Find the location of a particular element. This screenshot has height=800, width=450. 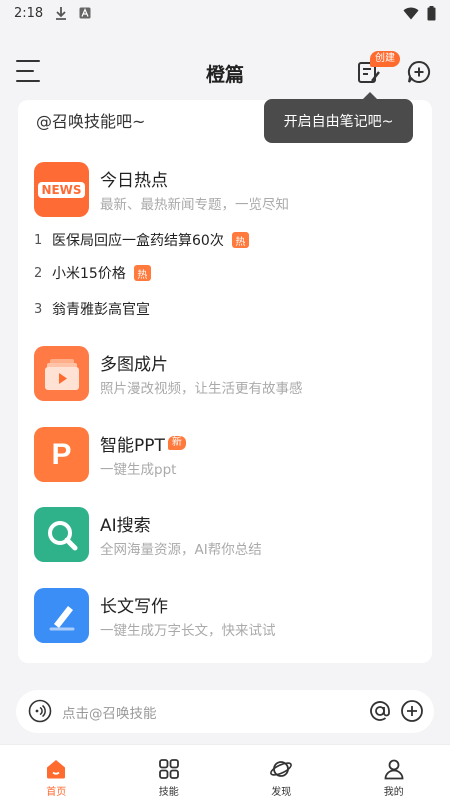

wifi-icon is located at coordinates (411, 13).